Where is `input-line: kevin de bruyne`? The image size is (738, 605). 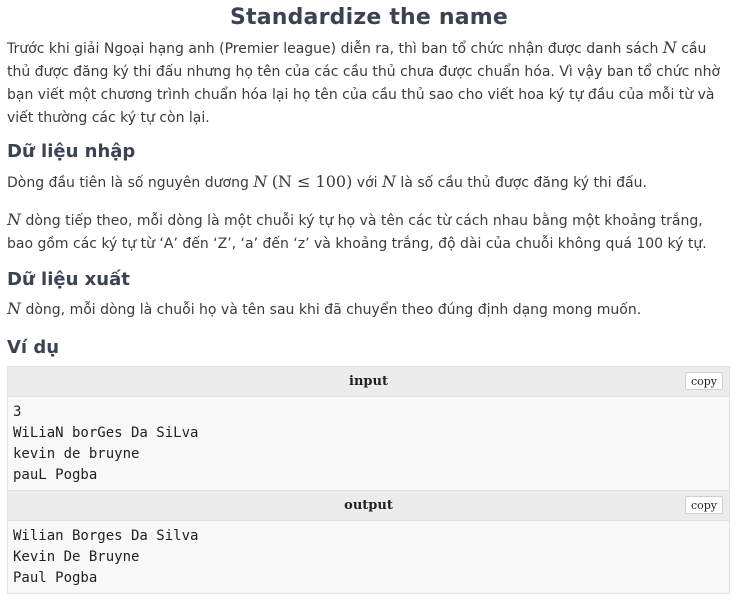
input-line: kevin de bruyne is located at coordinates (76, 454).